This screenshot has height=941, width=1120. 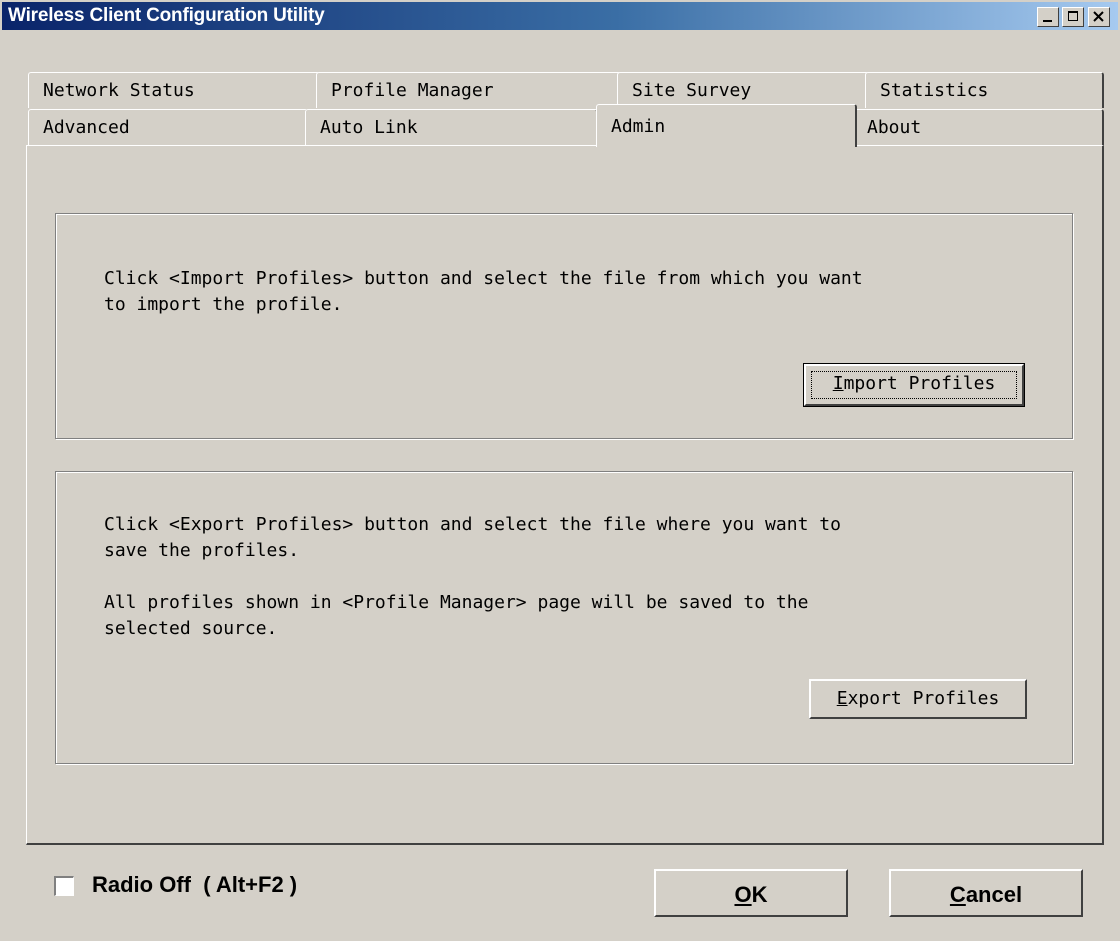 I want to click on radio-off-label: Radio Off ( Alt+F2 ), so click(x=194, y=885).